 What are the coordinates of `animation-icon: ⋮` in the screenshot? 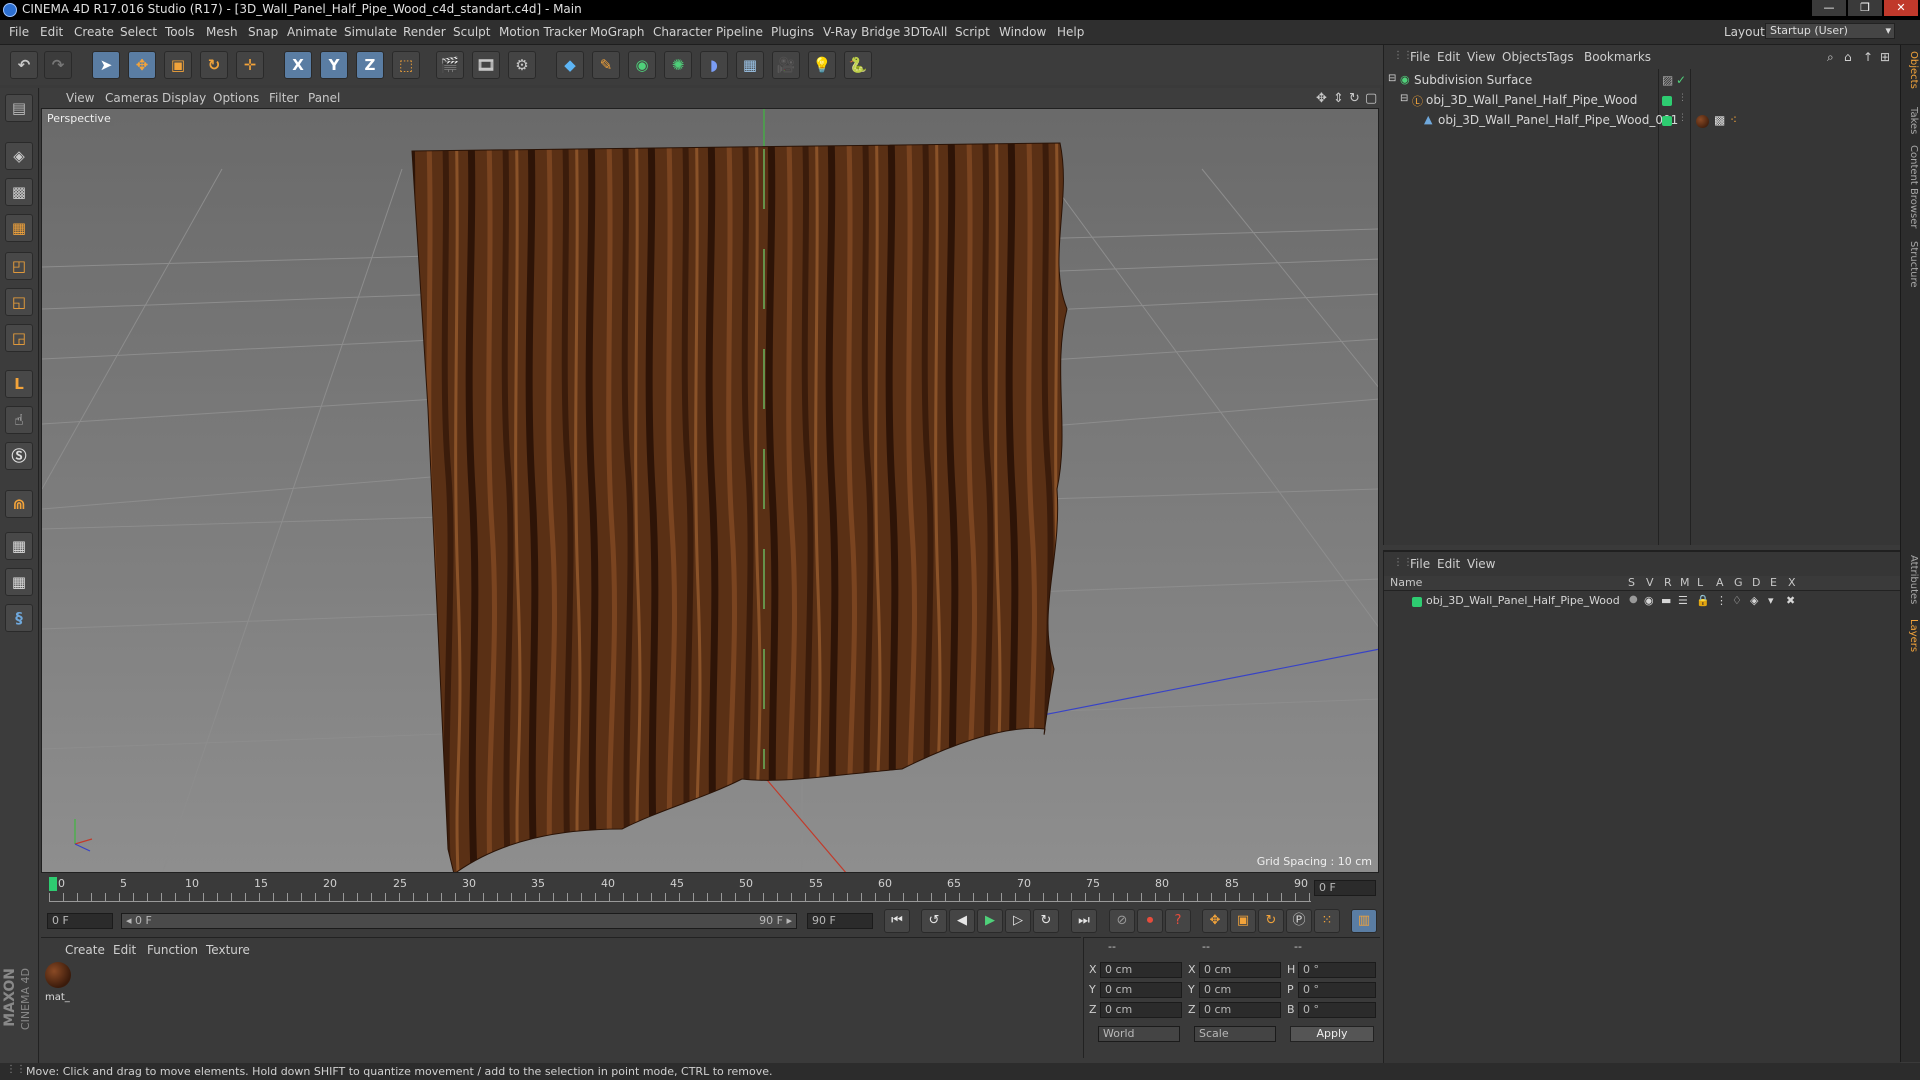 It's located at (1721, 600).